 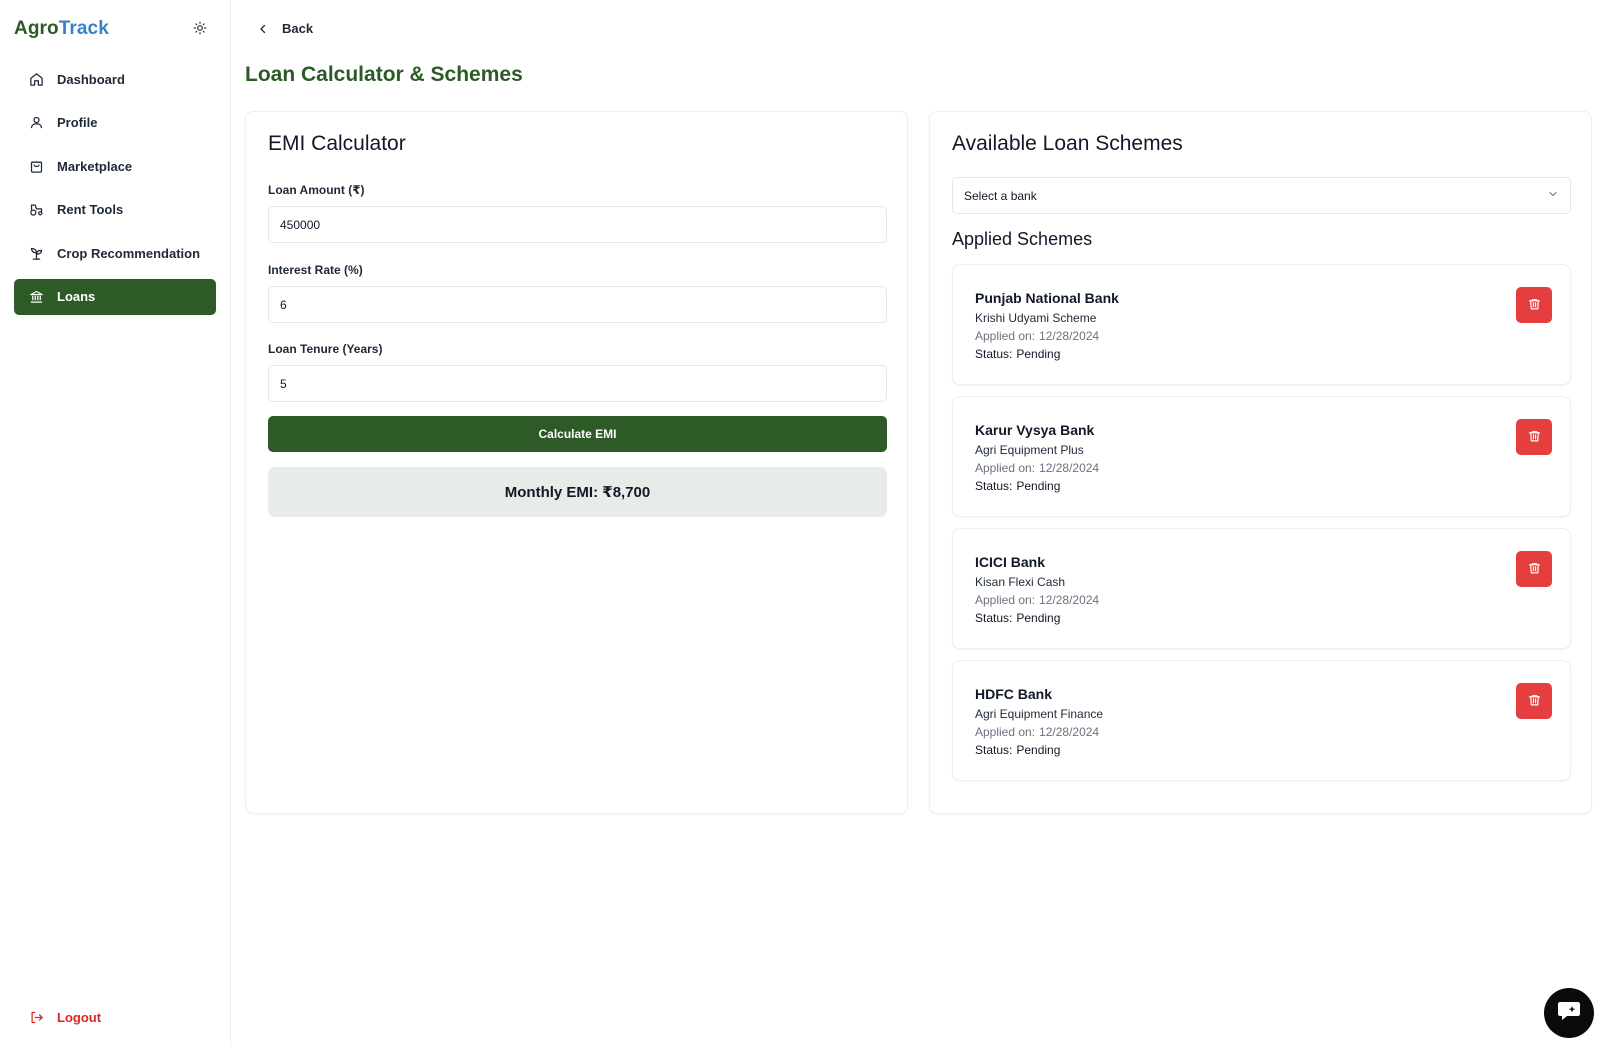 What do you see at coordinates (1067, 143) in the screenshot?
I see `available-schemes-title: Available Loan Schemes` at bounding box center [1067, 143].